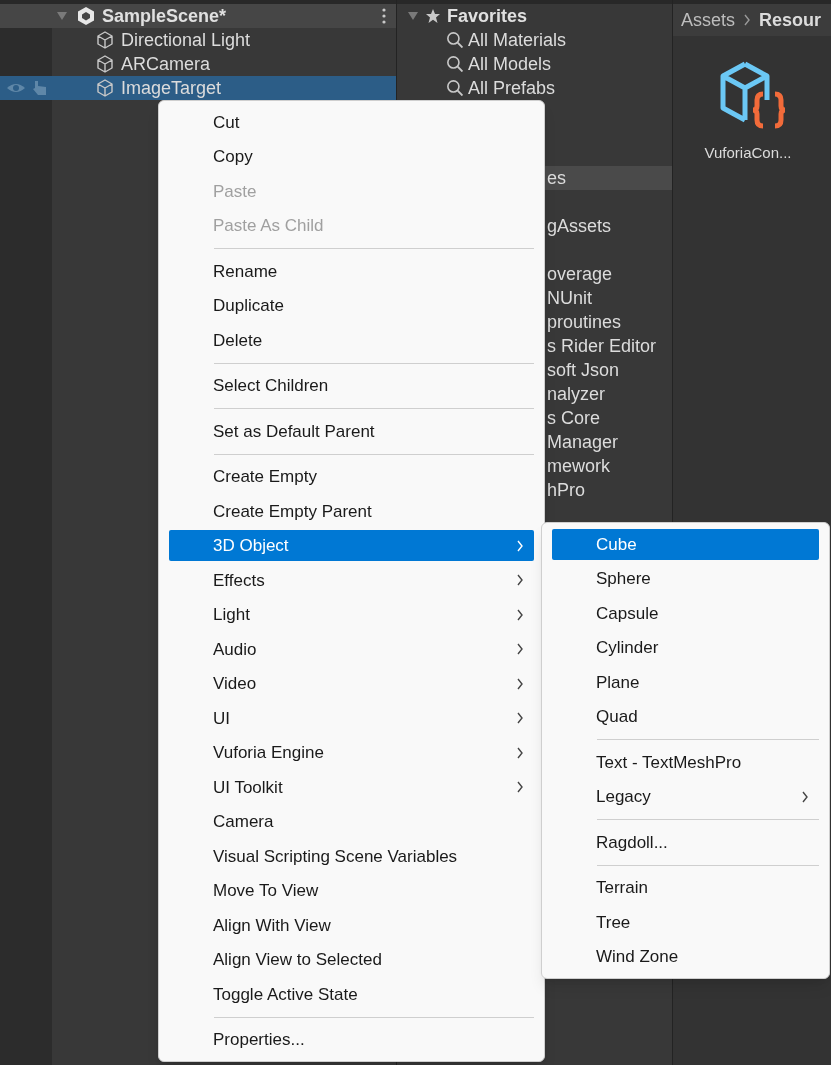 This screenshot has width=831, height=1065. I want to click on hierarchy-item: Directional Light, so click(198, 40).